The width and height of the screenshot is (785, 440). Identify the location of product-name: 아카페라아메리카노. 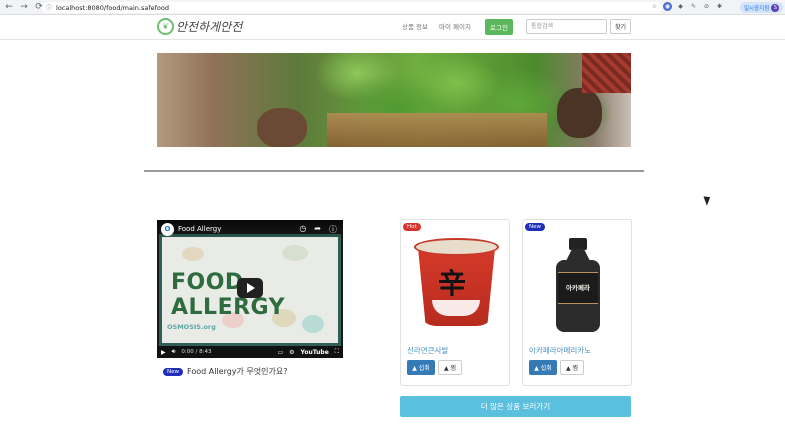
(560, 350).